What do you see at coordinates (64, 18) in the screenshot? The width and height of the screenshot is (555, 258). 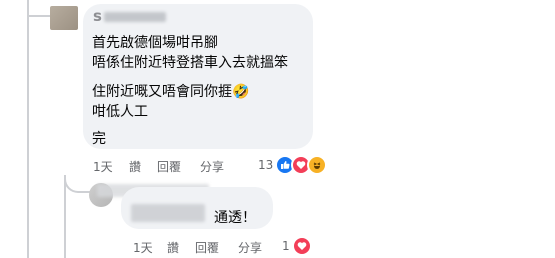 I see `avatar` at bounding box center [64, 18].